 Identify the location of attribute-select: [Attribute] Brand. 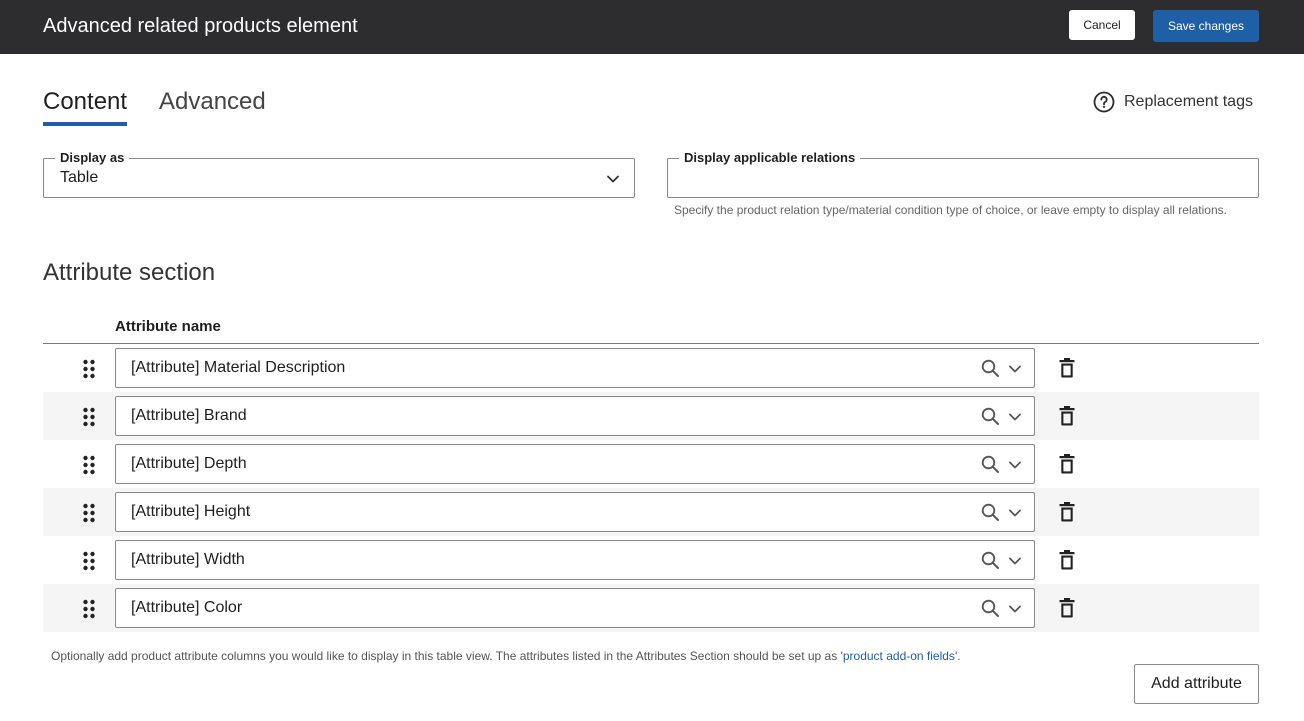
(575, 416).